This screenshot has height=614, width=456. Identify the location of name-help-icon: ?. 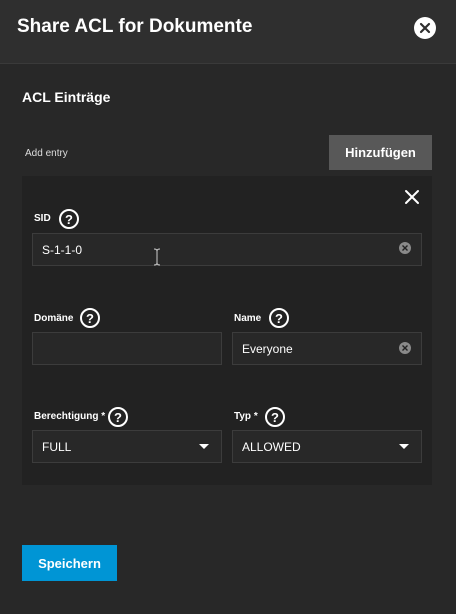
(279, 318).